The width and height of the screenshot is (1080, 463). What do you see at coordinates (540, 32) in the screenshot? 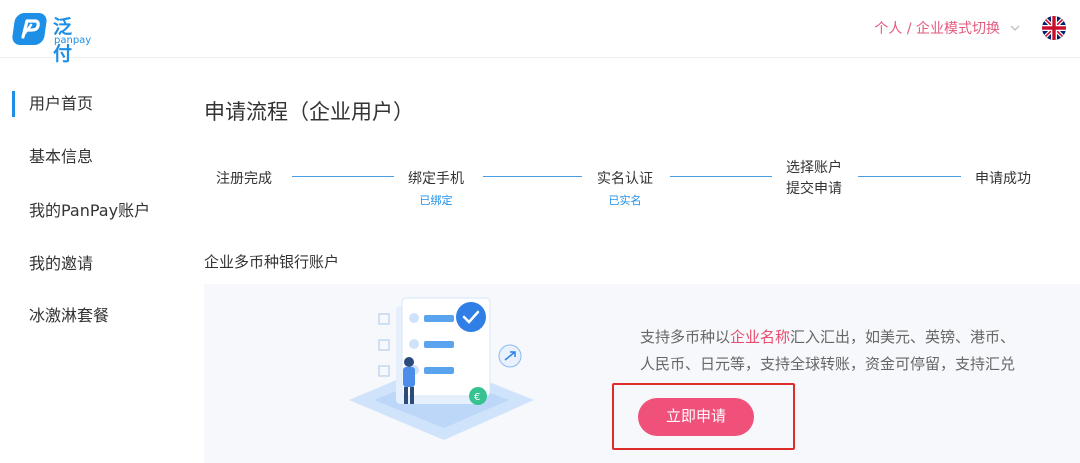
I see `top-header: 泛付 panpay 个人 / 企业模式切换` at bounding box center [540, 32].